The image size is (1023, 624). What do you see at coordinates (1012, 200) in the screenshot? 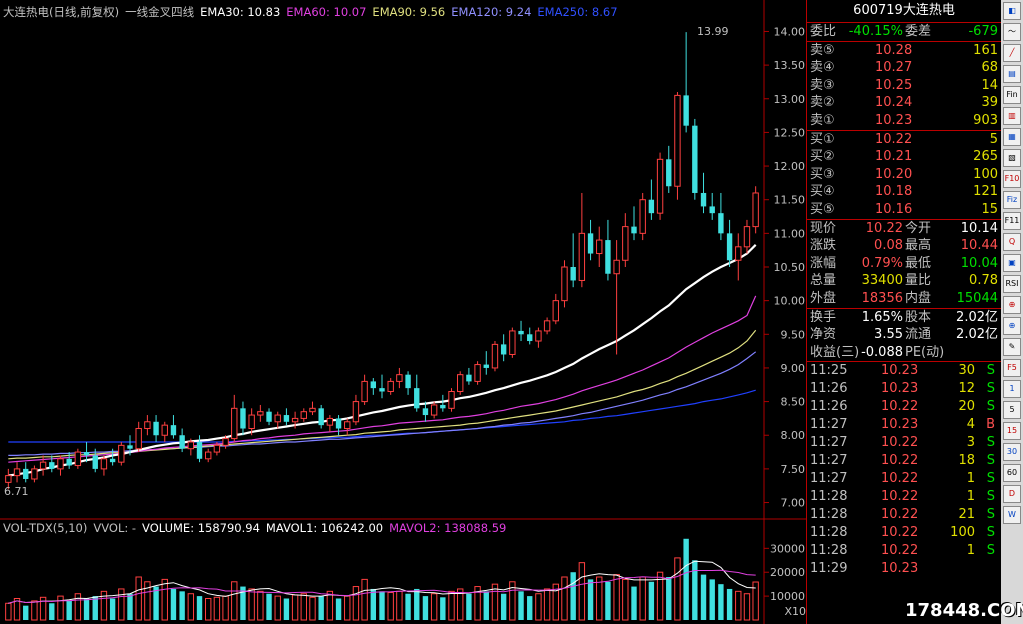
I see `toolbar-button: Fiz` at bounding box center [1012, 200].